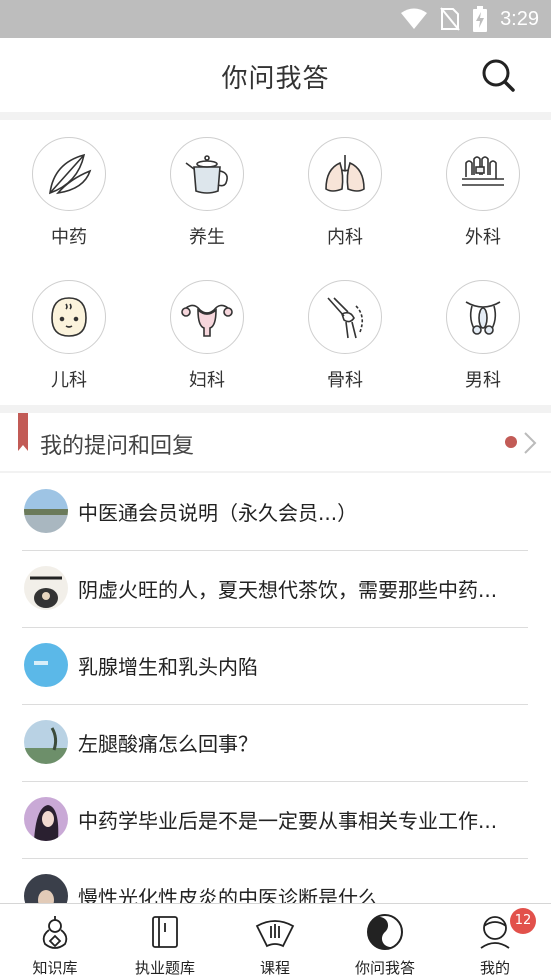 Image resolution: width=551 pixels, height=980 pixels. I want to click on list-item: 慢性光化性皮炎的中医诊断是什么, so click(275, 880).